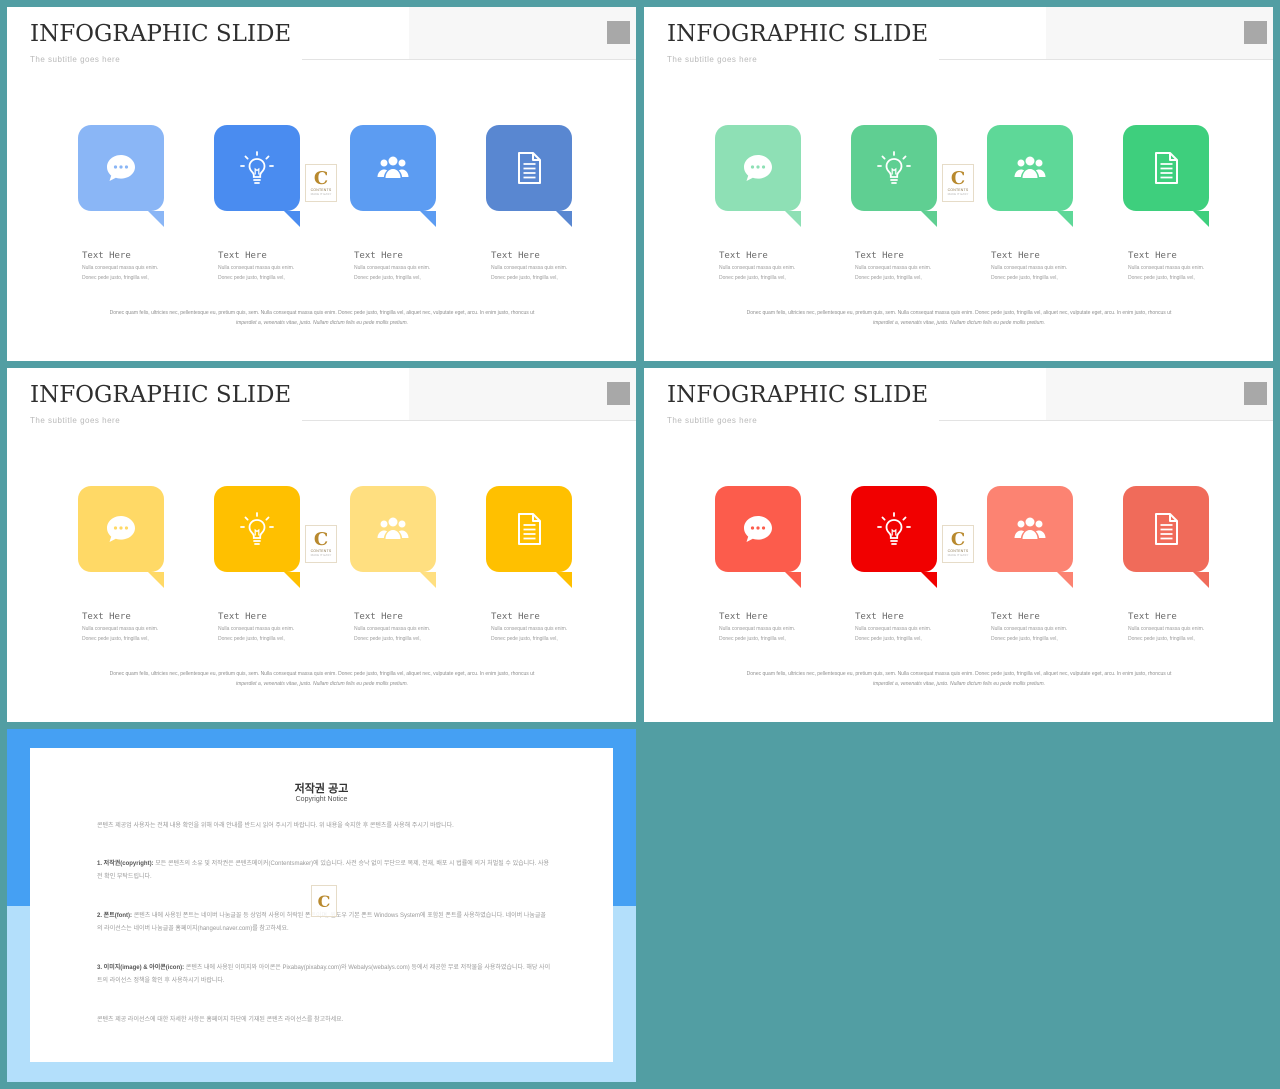 The image size is (1280, 1089). I want to click on copyright-subtitle: Copyright Notice, so click(321, 799).